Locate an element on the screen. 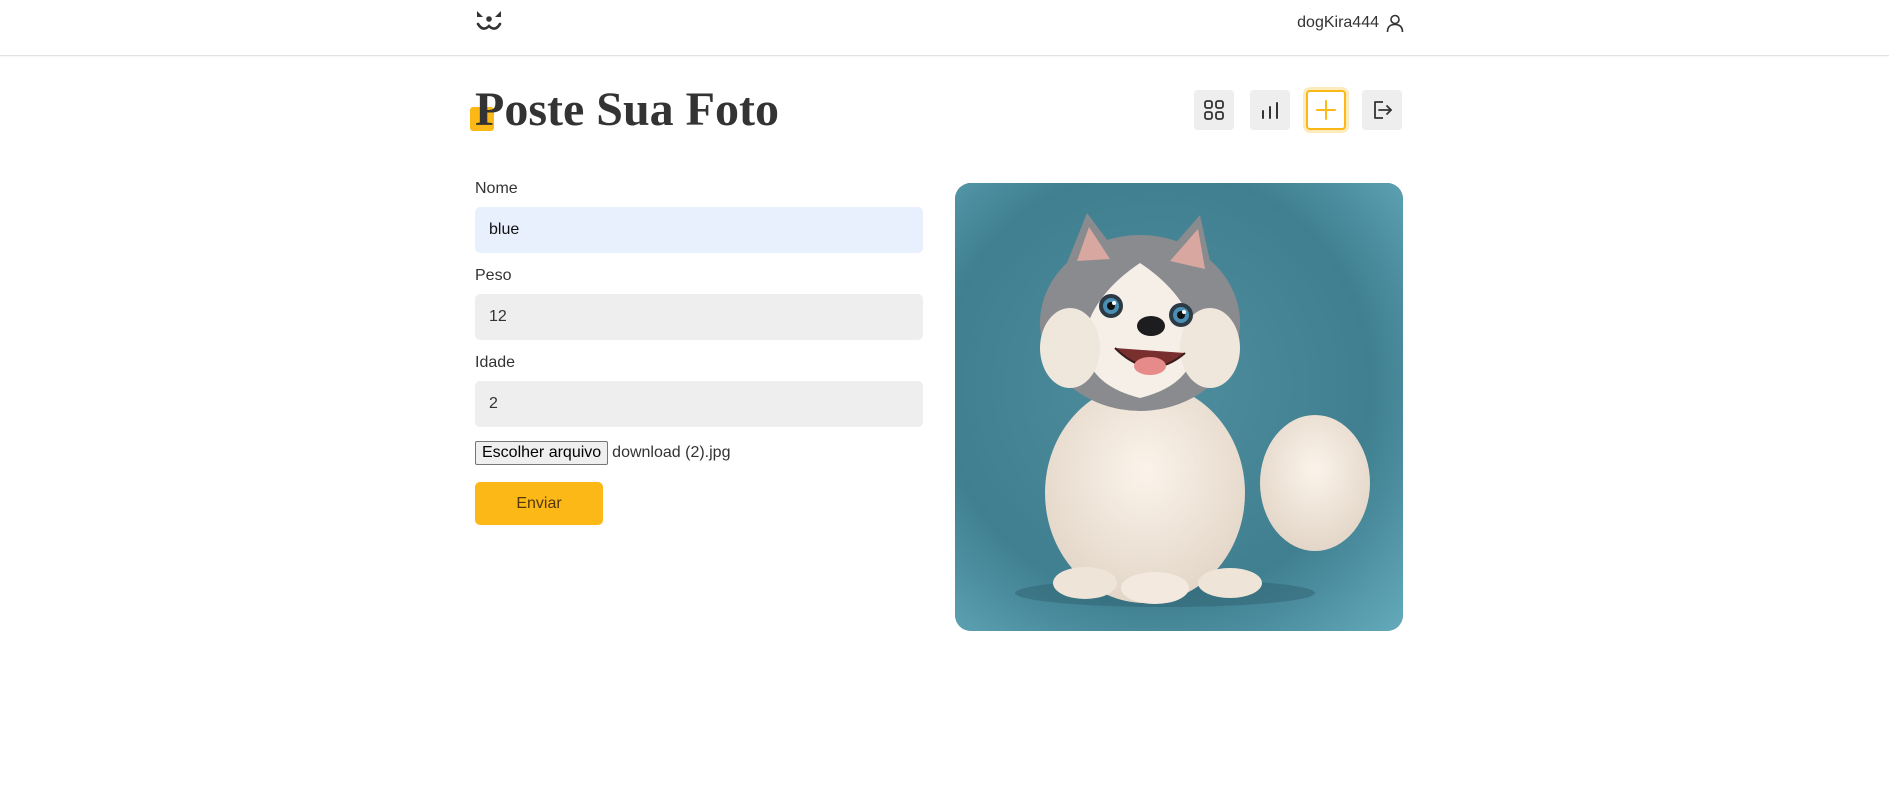 The image size is (1889, 792). page-title: Poste Sua Foto is located at coordinates (627, 109).